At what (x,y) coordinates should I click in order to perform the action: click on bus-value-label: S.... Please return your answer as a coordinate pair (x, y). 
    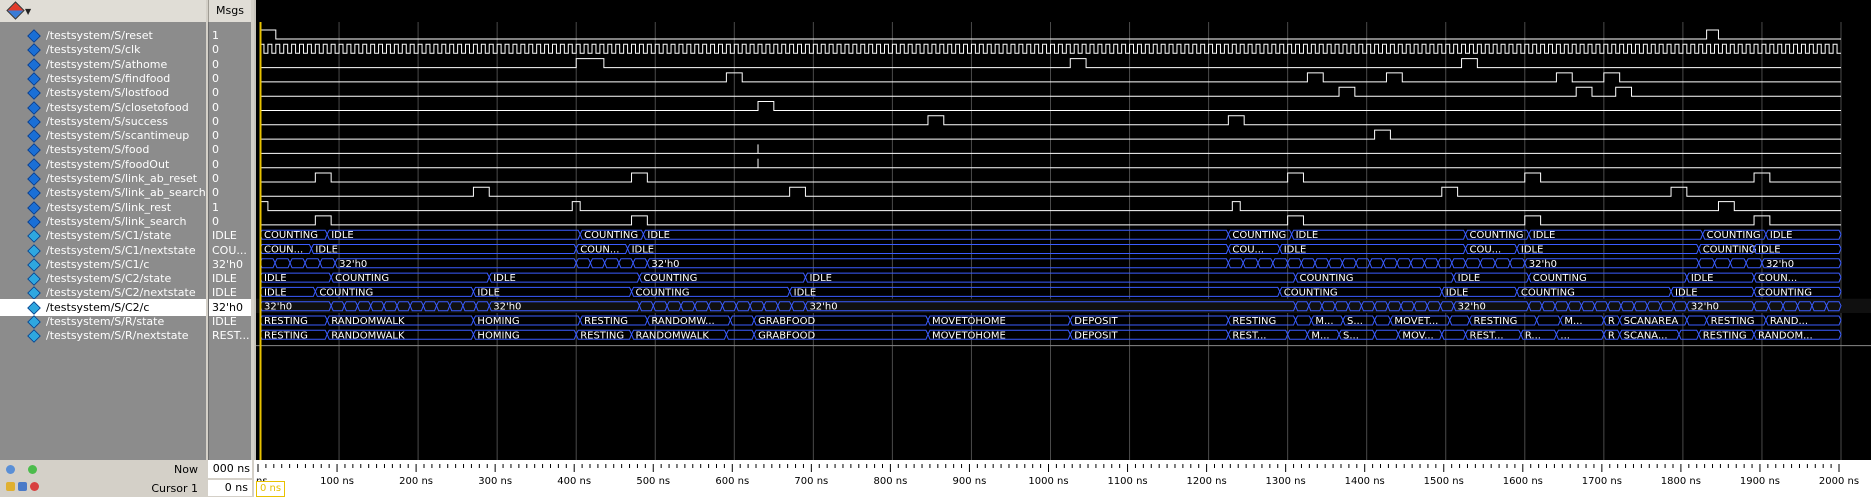
    Looking at the image, I should click on (1351, 335).